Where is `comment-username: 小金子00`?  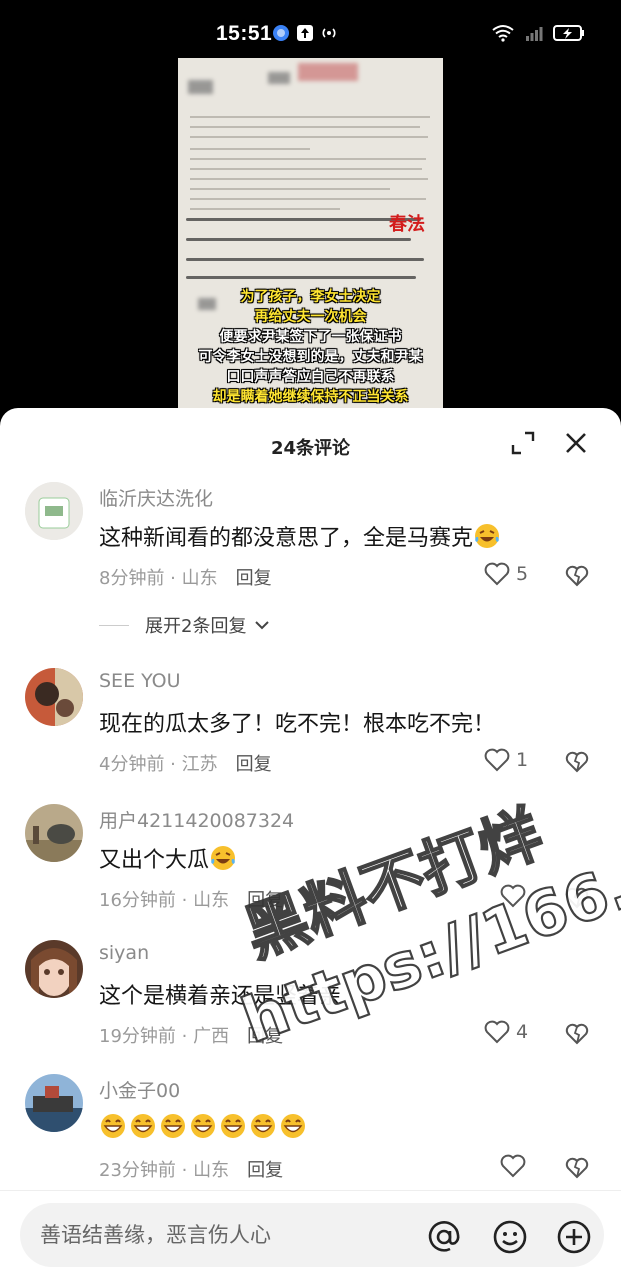 comment-username: 小金子00 is located at coordinates (139, 1089).